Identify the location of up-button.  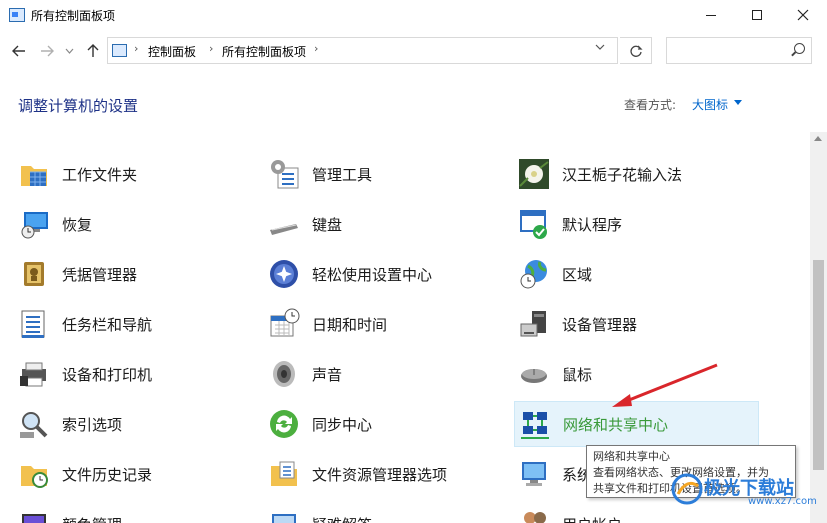
(93, 51).